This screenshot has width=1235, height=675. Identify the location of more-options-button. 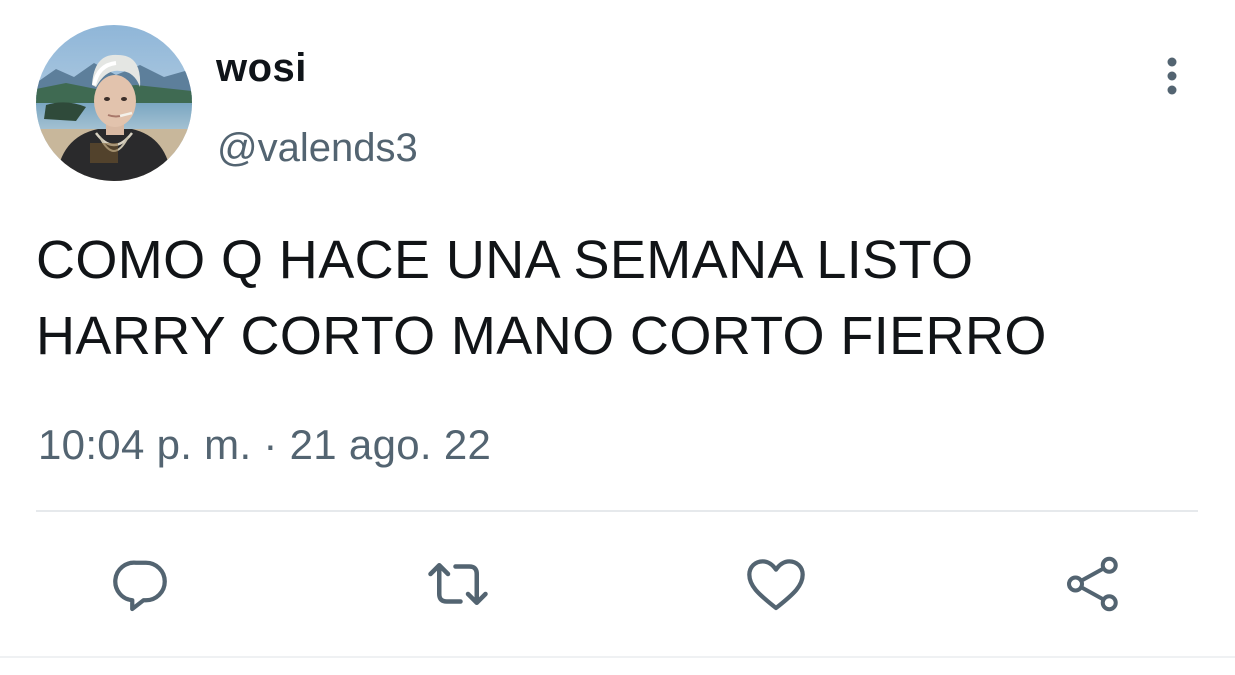
(1172, 76).